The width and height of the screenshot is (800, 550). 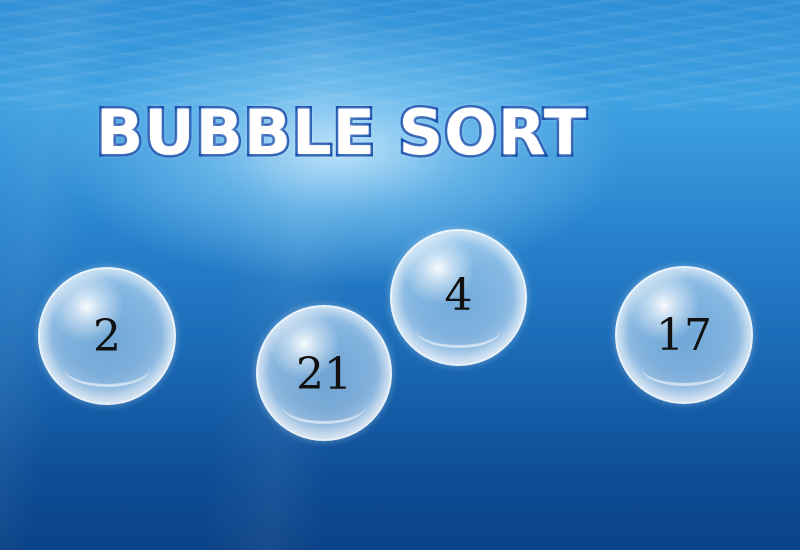 I want to click on bubble-1: 2, so click(x=107, y=336).